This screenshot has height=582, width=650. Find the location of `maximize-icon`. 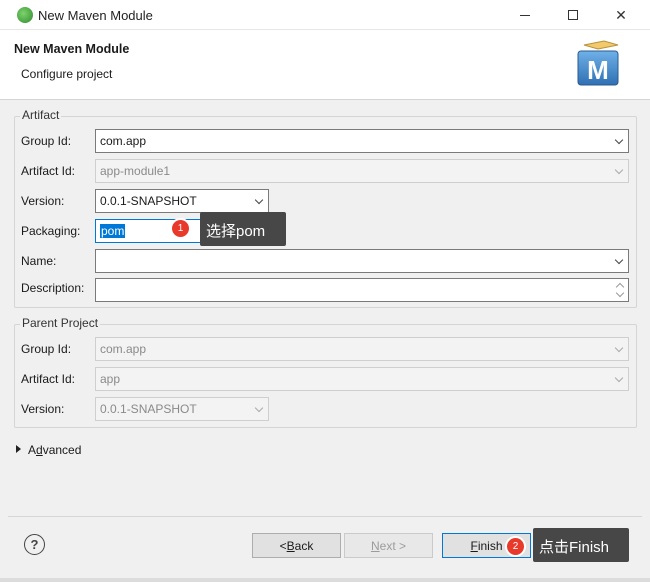

maximize-icon is located at coordinates (573, 15).